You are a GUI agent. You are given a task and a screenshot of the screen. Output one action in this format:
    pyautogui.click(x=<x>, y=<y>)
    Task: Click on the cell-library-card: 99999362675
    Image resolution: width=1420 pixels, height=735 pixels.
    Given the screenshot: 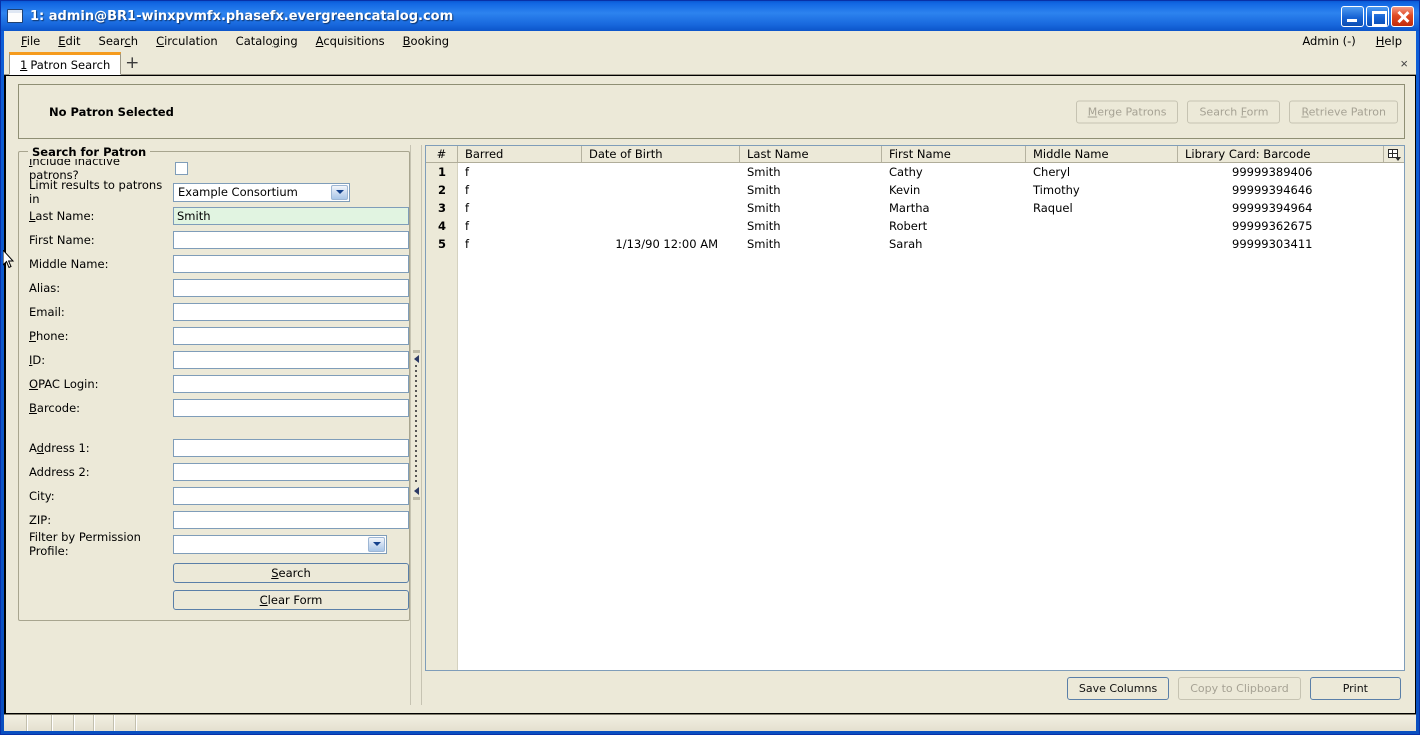 What is the action you would take?
    pyautogui.click(x=1272, y=226)
    